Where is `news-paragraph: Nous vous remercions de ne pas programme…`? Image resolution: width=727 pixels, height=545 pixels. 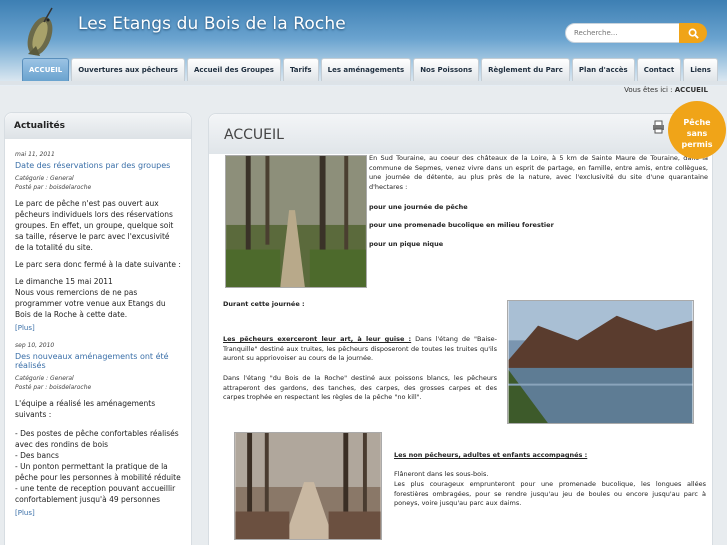 news-paragraph: Nous vous remercions de ne pas programme… is located at coordinates (90, 303).